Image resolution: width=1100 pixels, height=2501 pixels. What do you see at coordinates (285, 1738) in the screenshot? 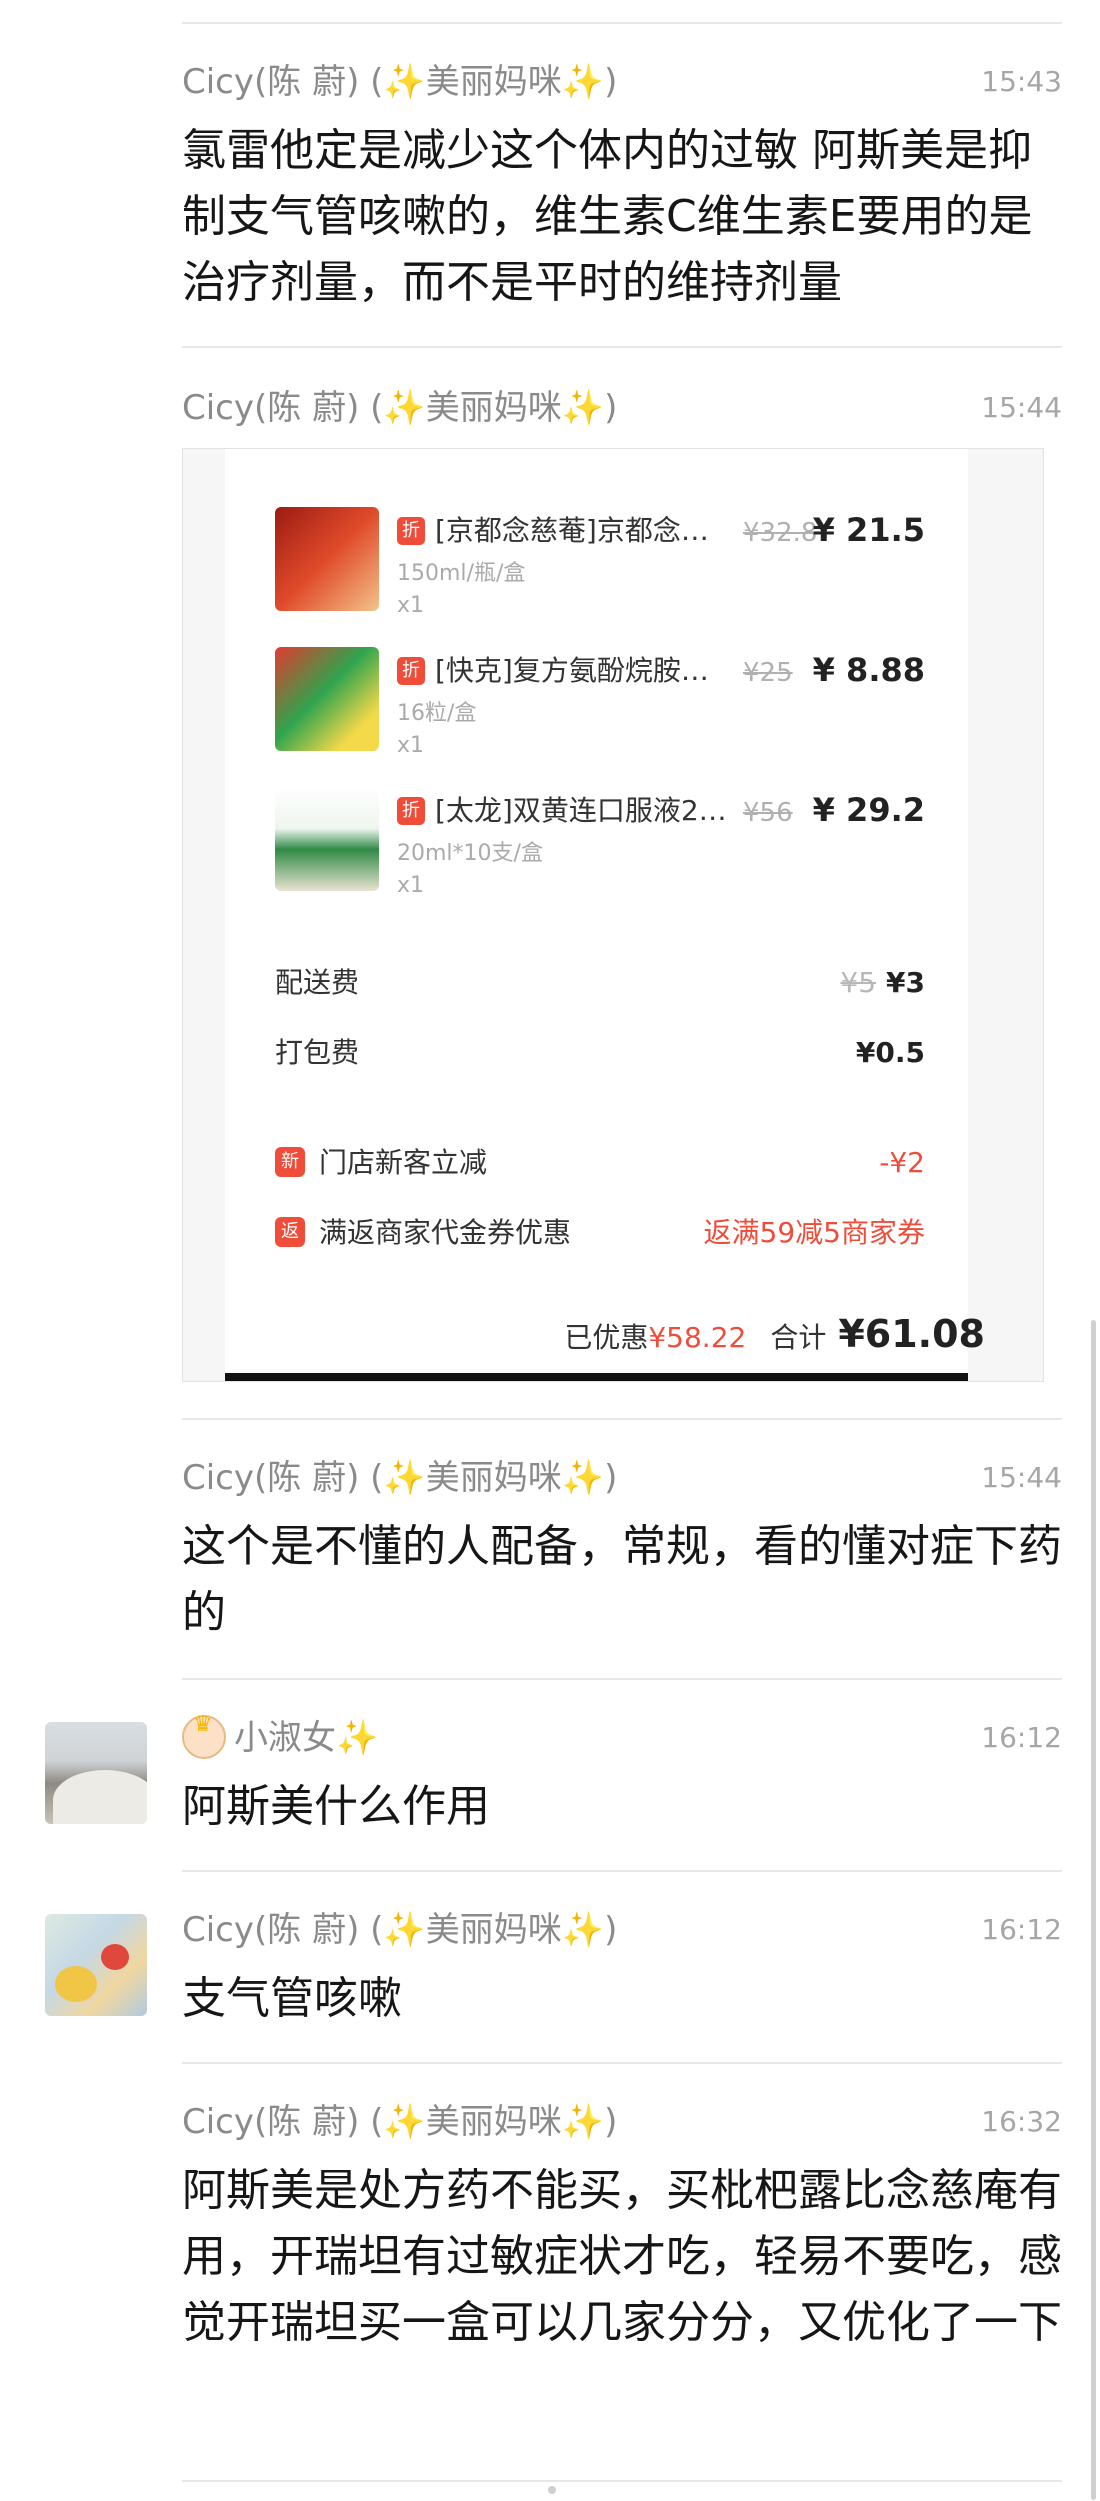
I see `sender-name: 小淑女` at bounding box center [285, 1738].